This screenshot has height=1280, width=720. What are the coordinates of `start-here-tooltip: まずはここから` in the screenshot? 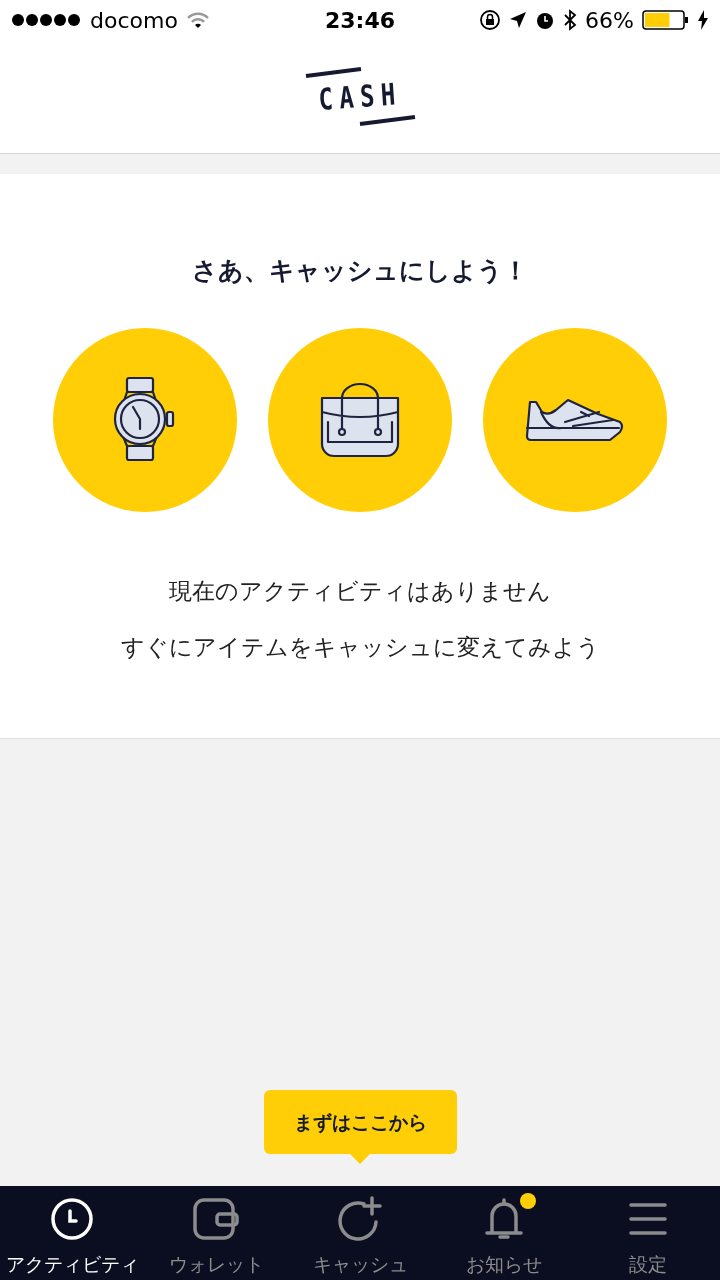 It's located at (360, 1122).